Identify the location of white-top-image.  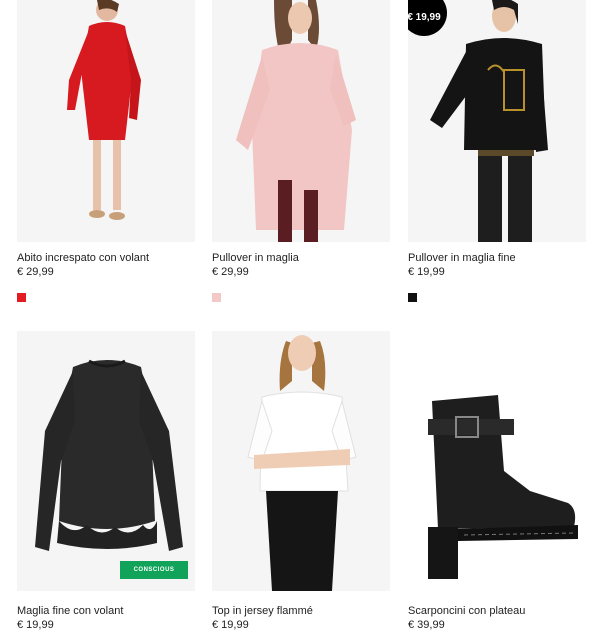
(301, 461).